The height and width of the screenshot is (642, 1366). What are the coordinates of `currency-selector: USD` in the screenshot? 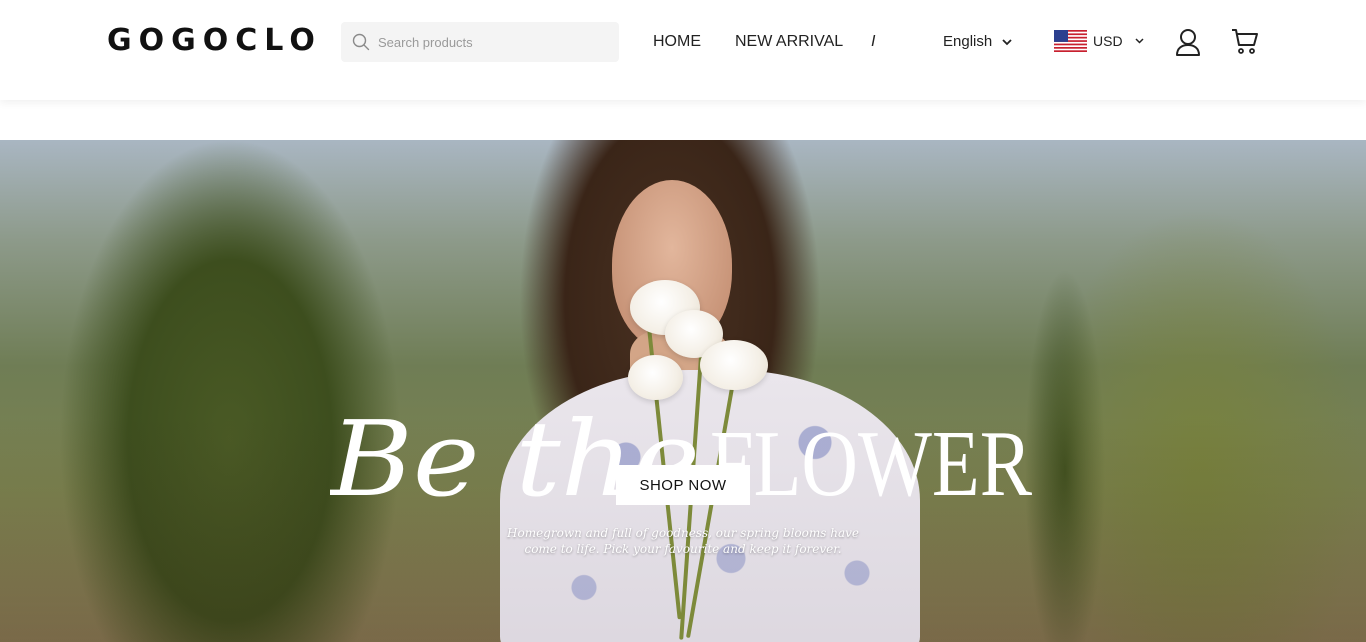 It's located at (1099, 41).